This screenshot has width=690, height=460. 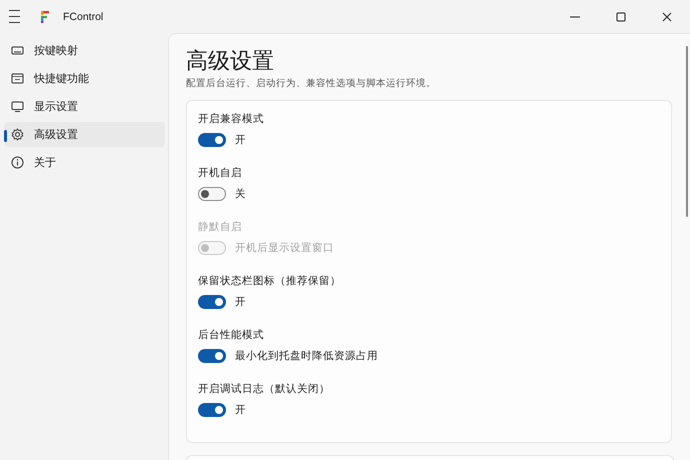 I want to click on page-subtitle: 配置后台运行、启动行为、兼容性选项与脚本运行环境。, so click(x=311, y=83).